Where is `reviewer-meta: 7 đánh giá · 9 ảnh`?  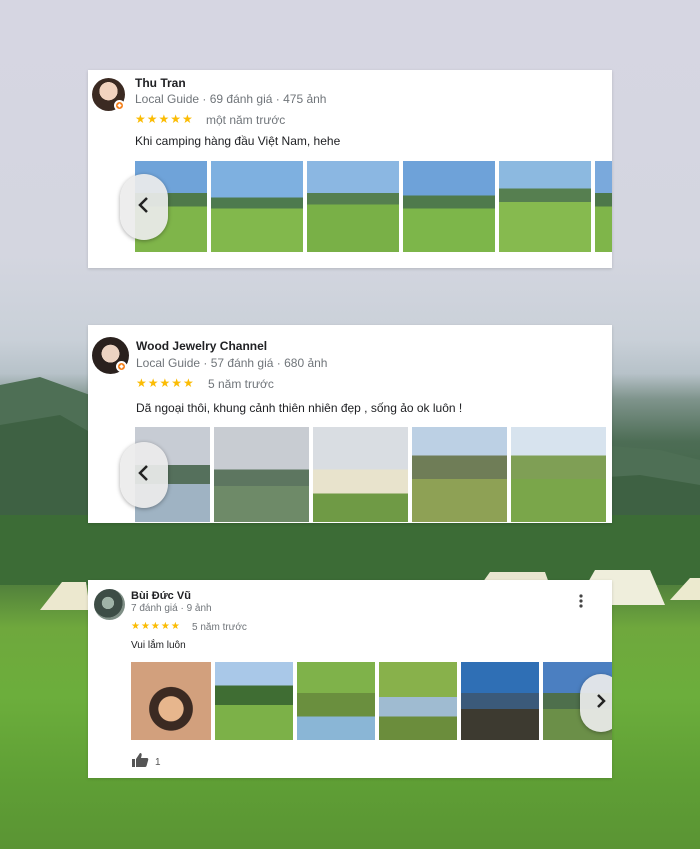 reviewer-meta: 7 đánh giá · 9 ảnh is located at coordinates (171, 608).